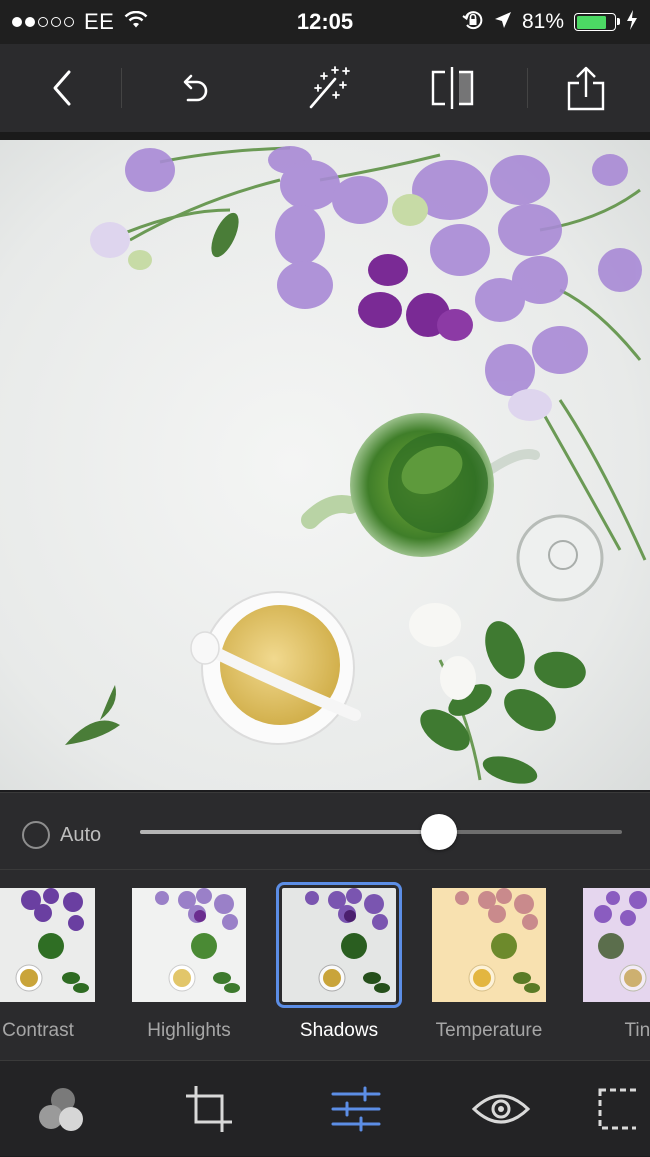 The height and width of the screenshot is (1157, 650). I want to click on bottom-tab-bar, so click(325, 1108).